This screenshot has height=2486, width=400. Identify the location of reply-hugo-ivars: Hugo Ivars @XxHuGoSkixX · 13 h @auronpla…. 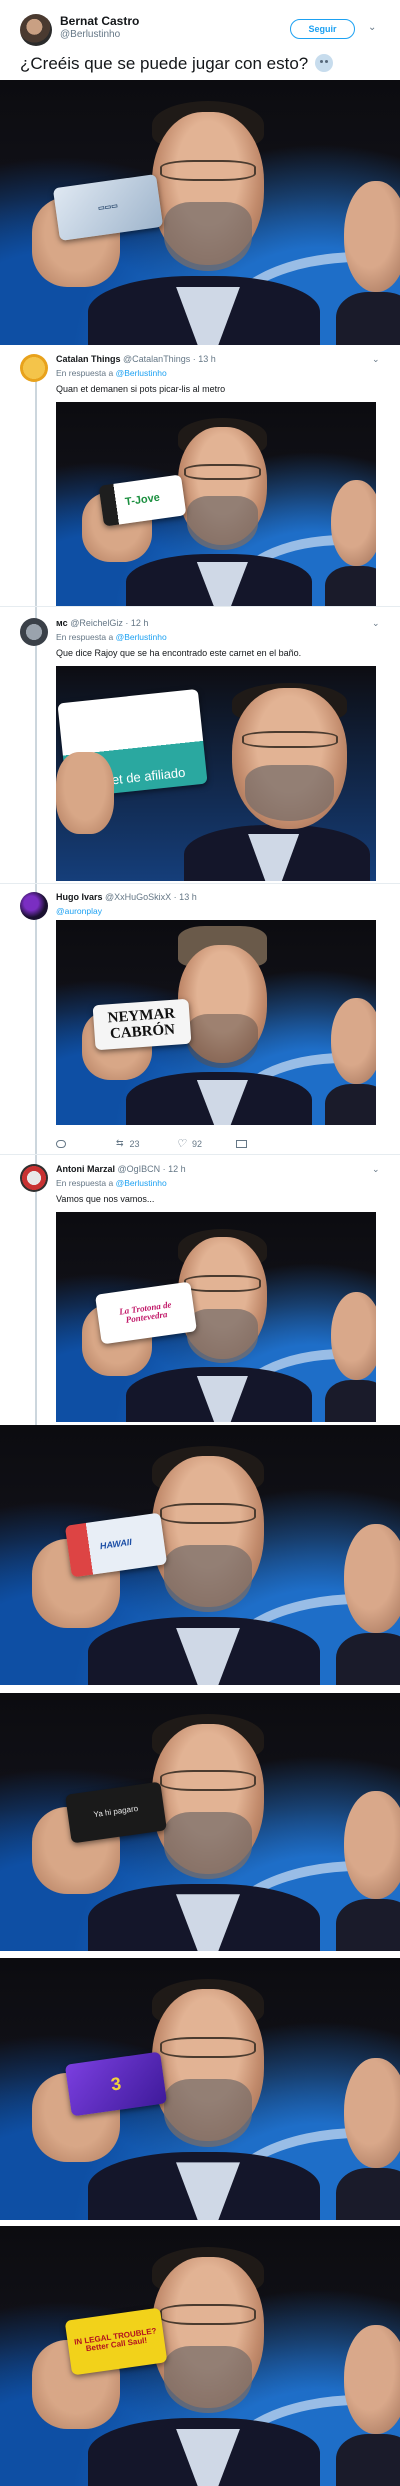
(200, 1023).